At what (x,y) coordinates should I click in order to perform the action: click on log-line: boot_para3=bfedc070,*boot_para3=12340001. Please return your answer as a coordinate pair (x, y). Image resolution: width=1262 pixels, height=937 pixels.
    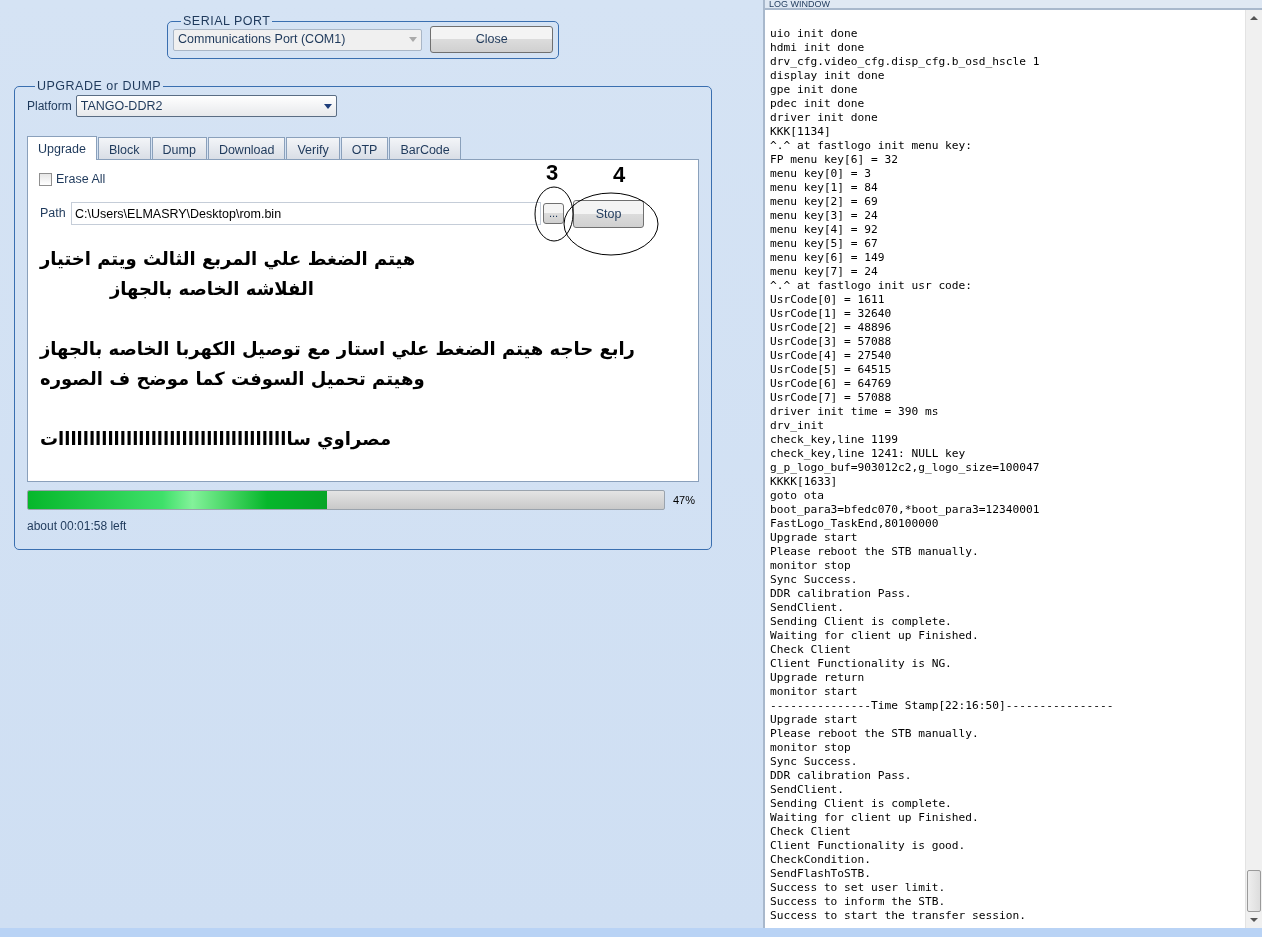
    Looking at the image, I should click on (905, 510).